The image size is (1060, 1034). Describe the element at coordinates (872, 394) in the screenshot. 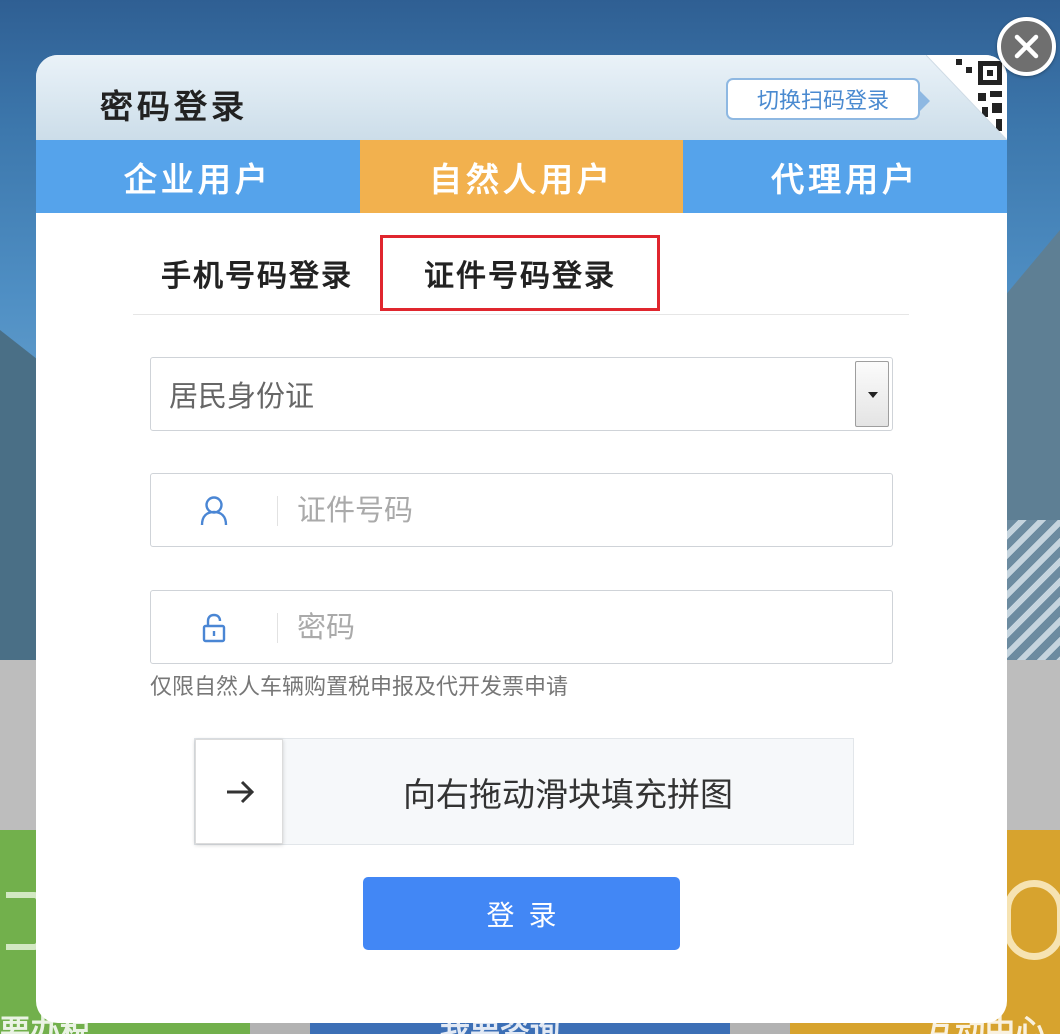

I see `chevron-down-icon` at that location.